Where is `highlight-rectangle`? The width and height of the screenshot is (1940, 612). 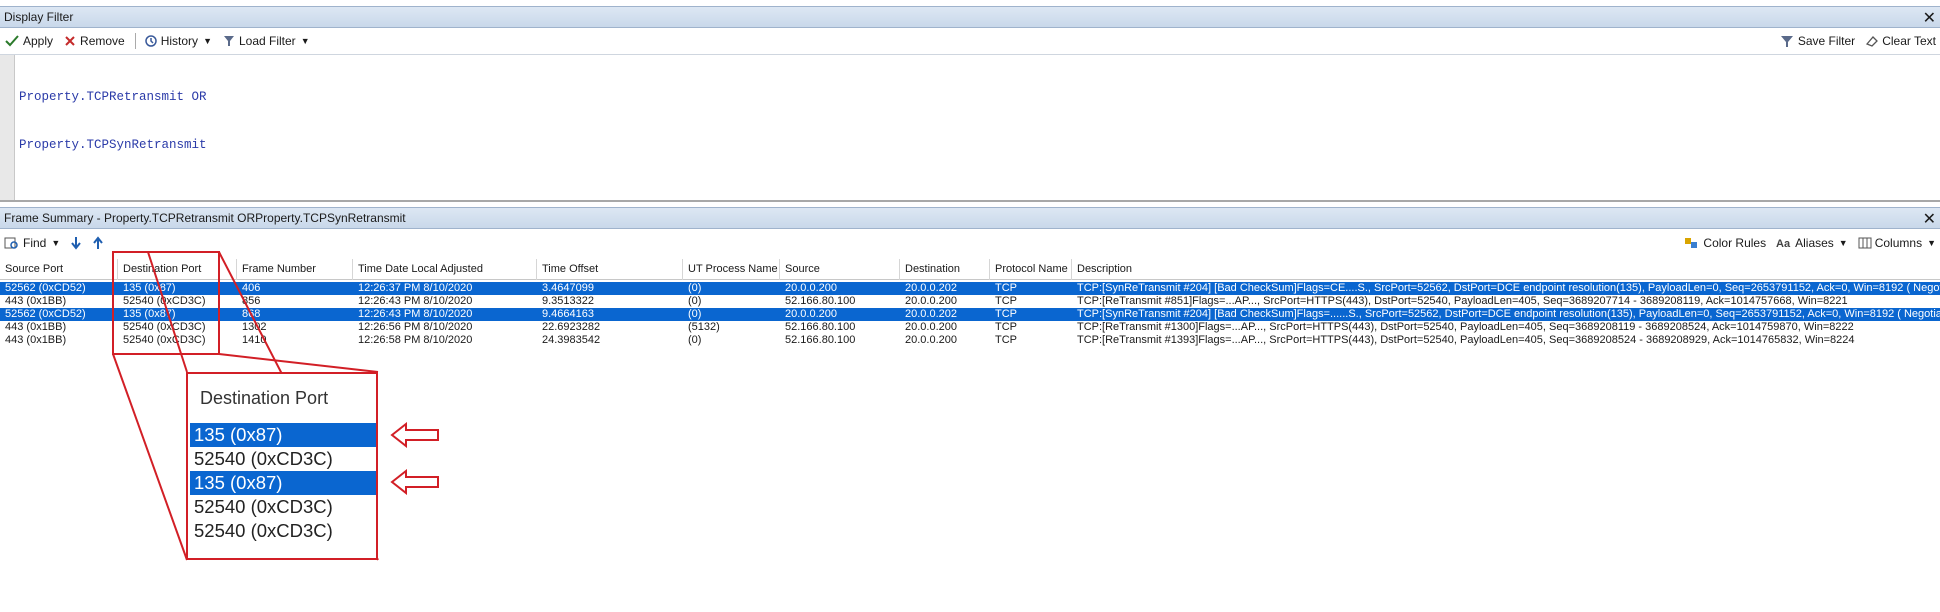 highlight-rectangle is located at coordinates (166, 303).